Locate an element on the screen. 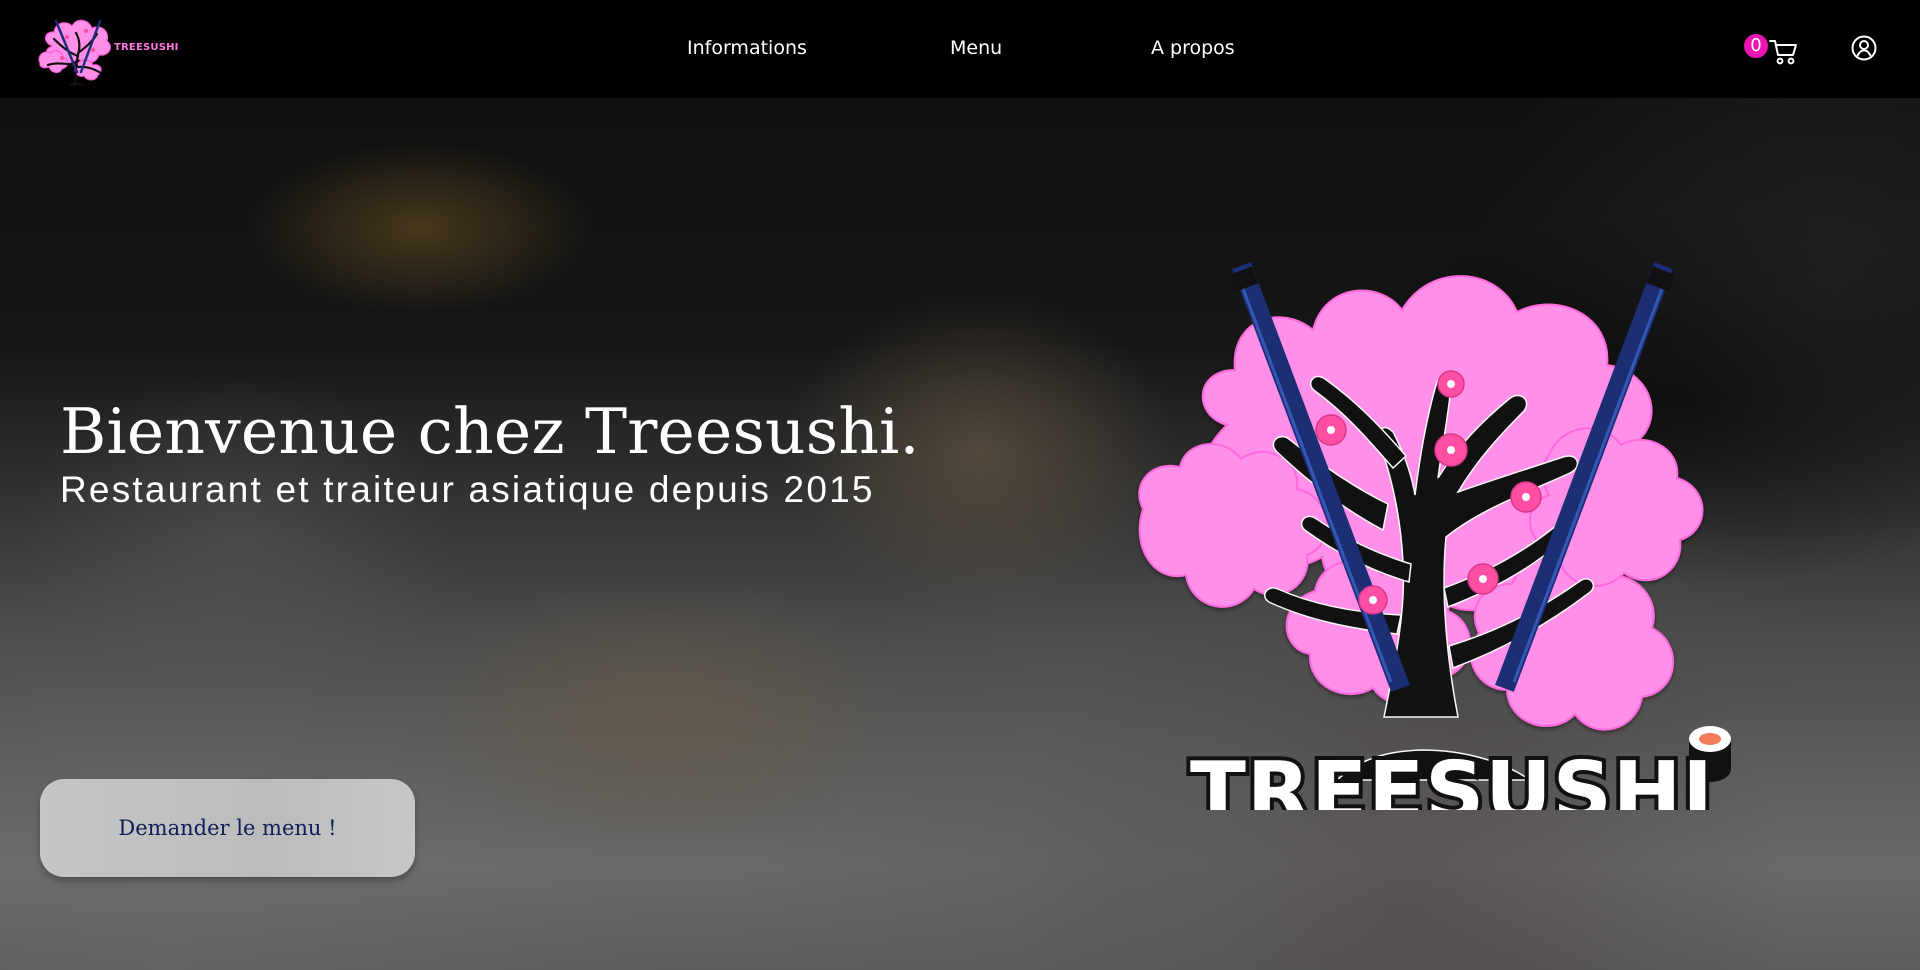 The image size is (1920, 970). hero-title: Bienvenue chez Treesushi. is located at coordinates (490, 431).